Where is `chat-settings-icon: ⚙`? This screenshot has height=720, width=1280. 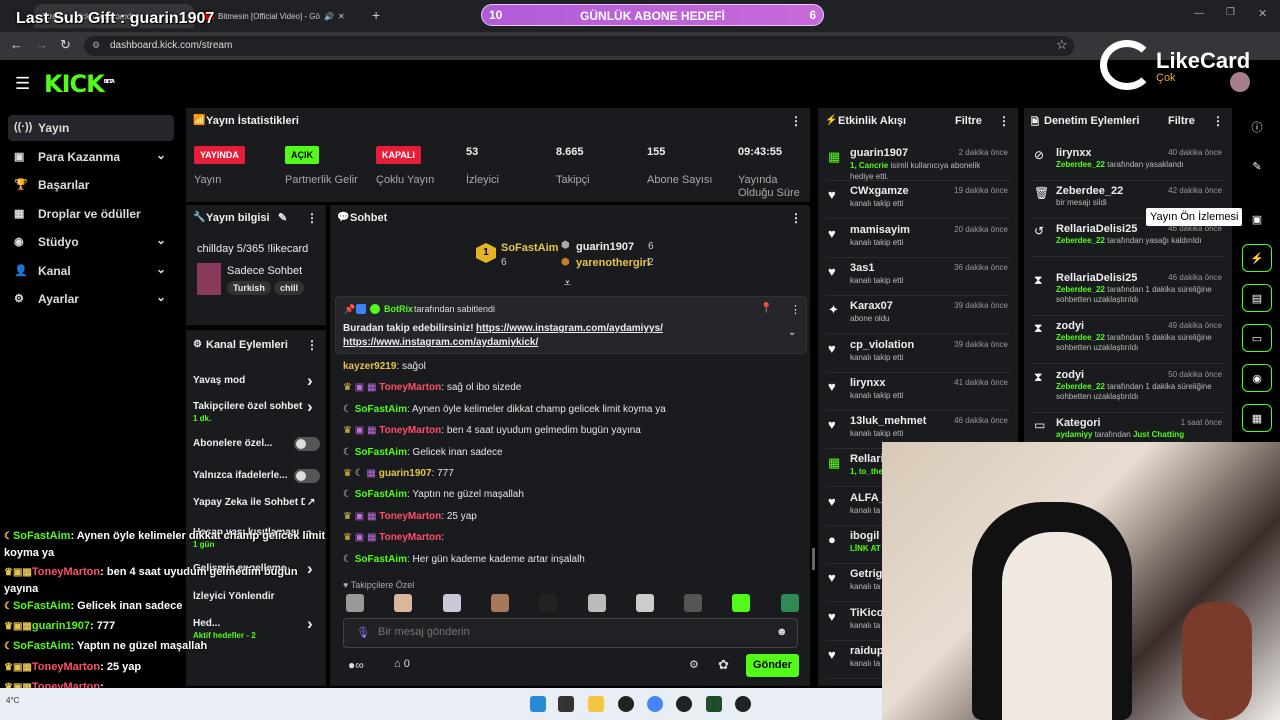
chat-settings-icon: ⚙ is located at coordinates (694, 664).